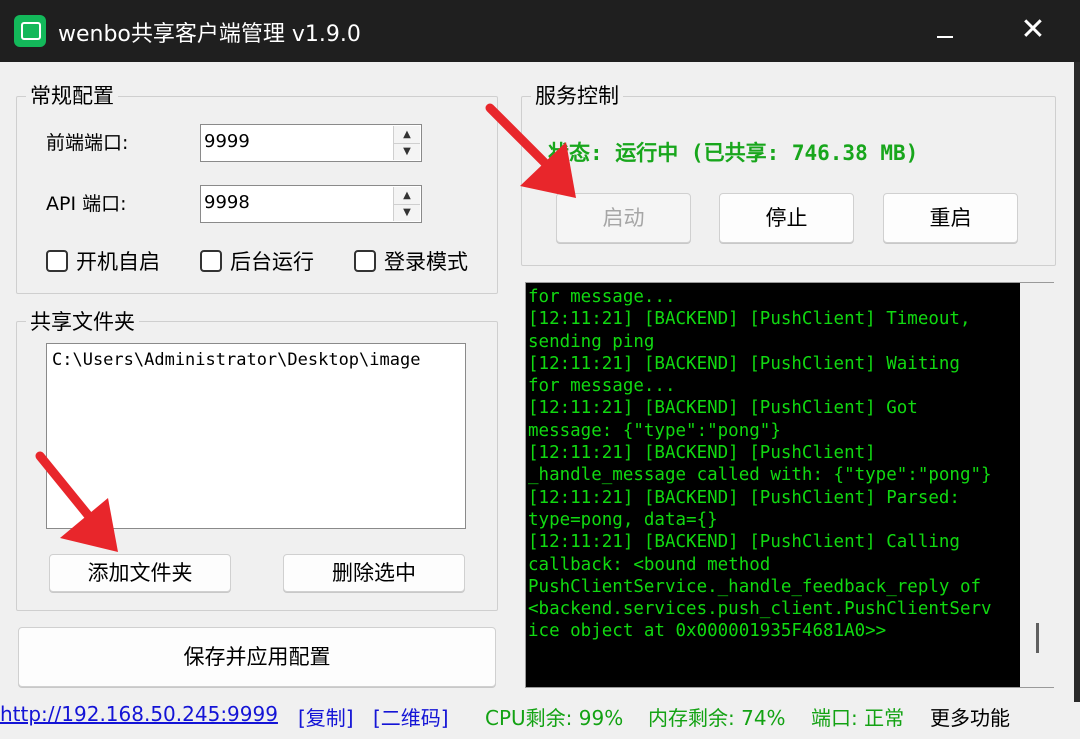 The image size is (1080, 739). What do you see at coordinates (858, 718) in the screenshot?
I see `port-status: 端口: 正常` at bounding box center [858, 718].